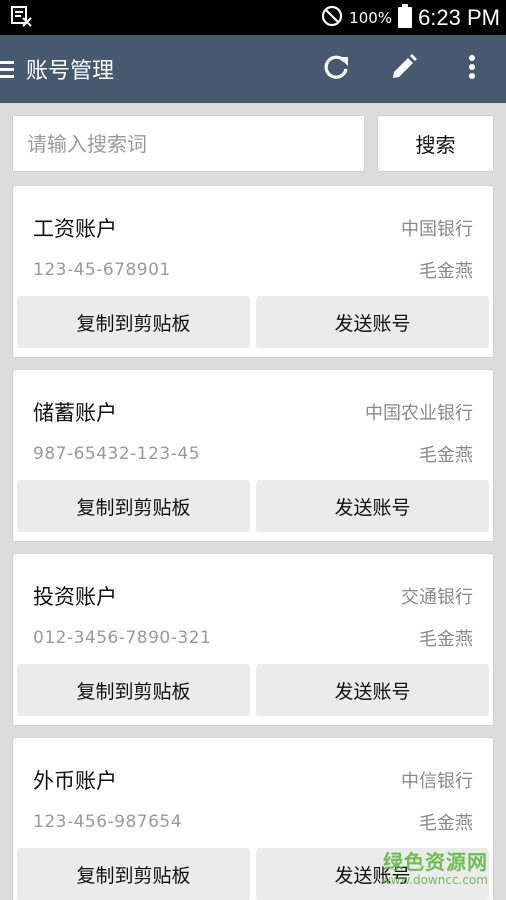 This screenshot has height=900, width=506. I want to click on watermark: 绿色资源网 www.downcc.com, so click(434, 869).